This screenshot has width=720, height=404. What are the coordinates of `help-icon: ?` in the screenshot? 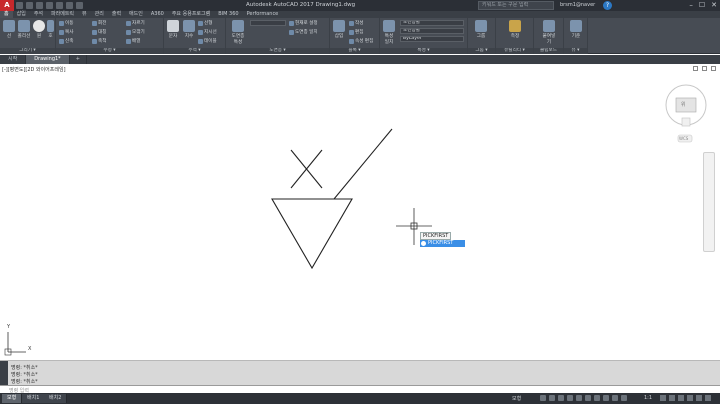 It's located at (607, 5).